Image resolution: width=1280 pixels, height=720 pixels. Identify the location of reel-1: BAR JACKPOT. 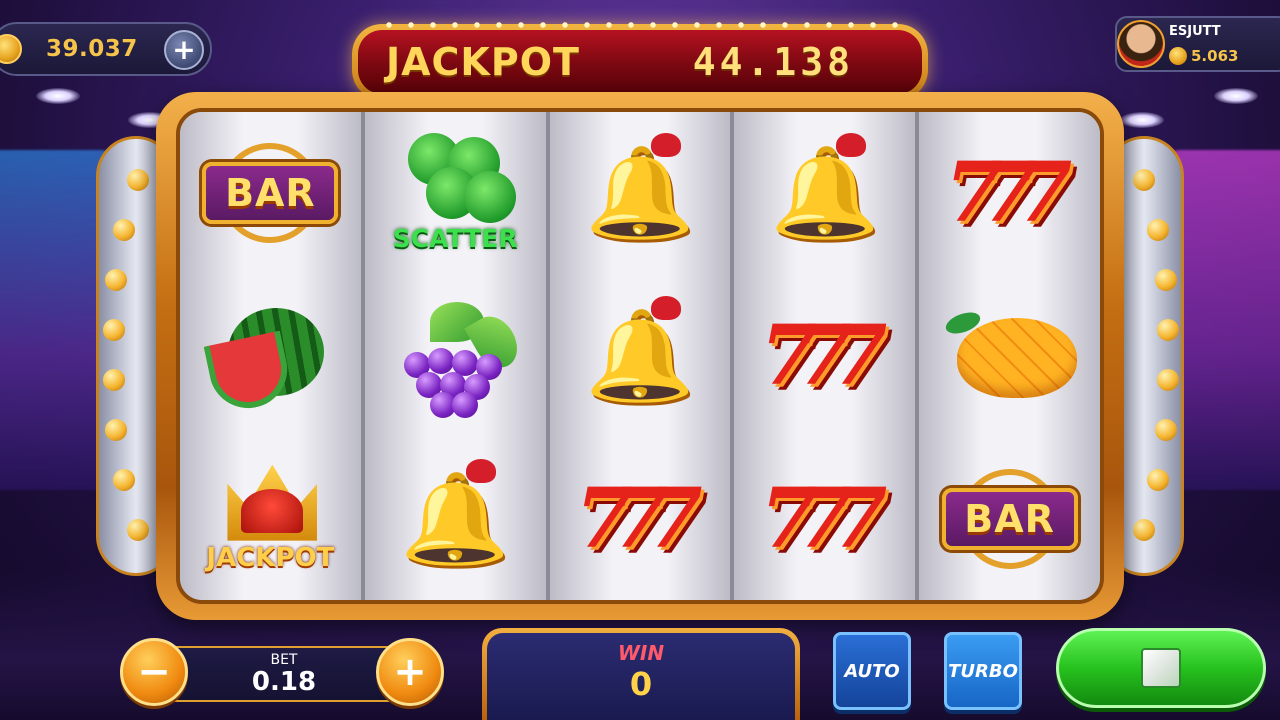
(272, 356).